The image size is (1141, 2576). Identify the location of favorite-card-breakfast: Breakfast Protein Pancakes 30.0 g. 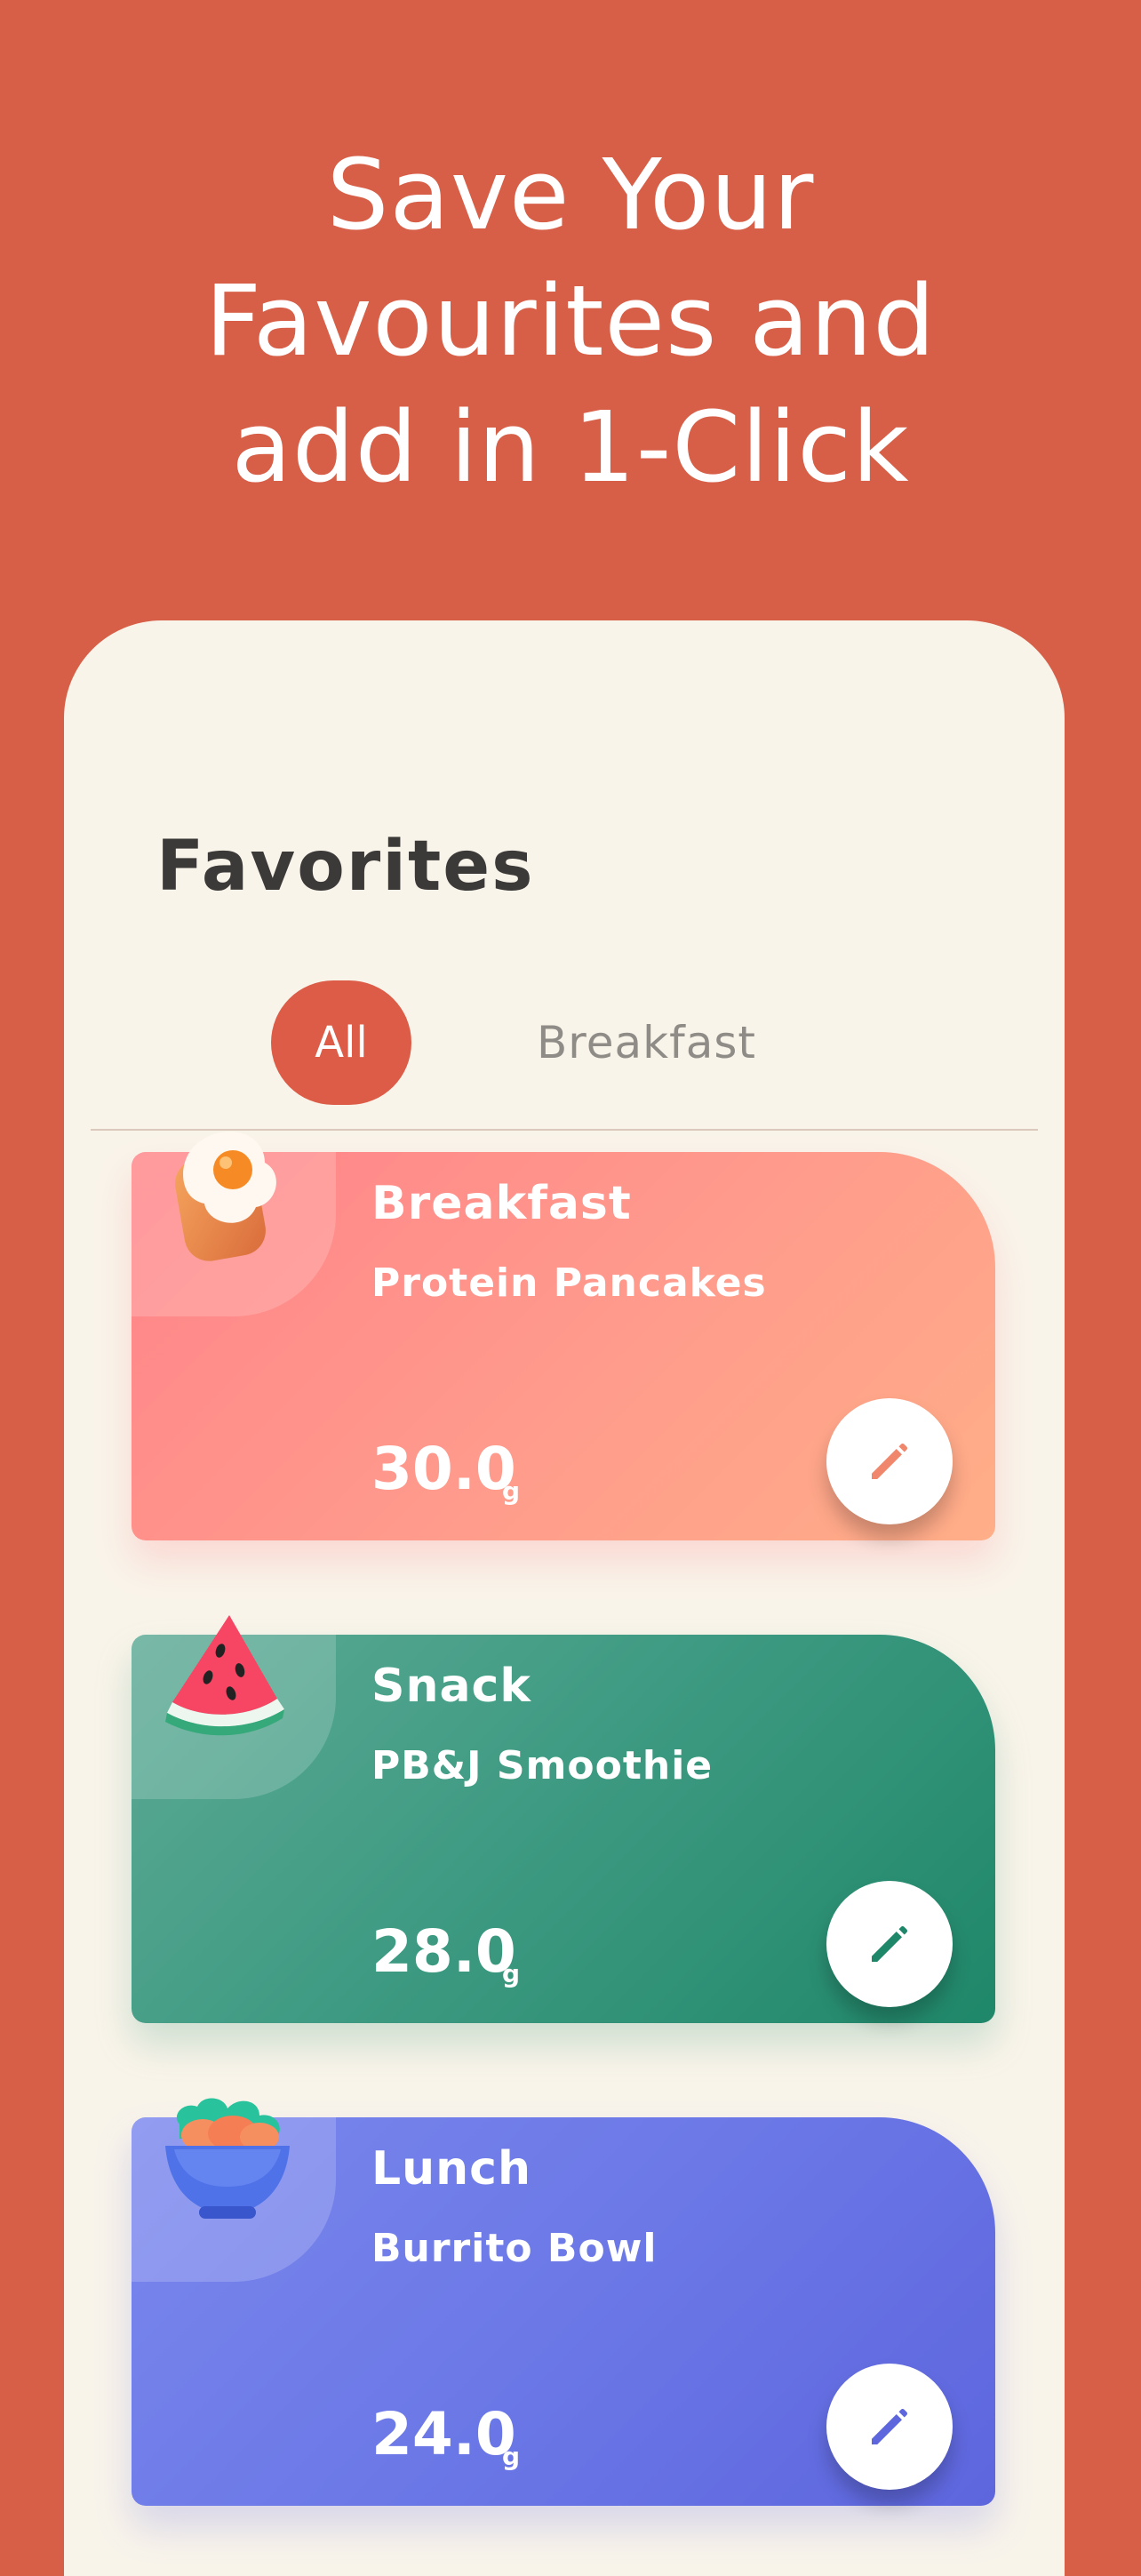
(563, 1336).